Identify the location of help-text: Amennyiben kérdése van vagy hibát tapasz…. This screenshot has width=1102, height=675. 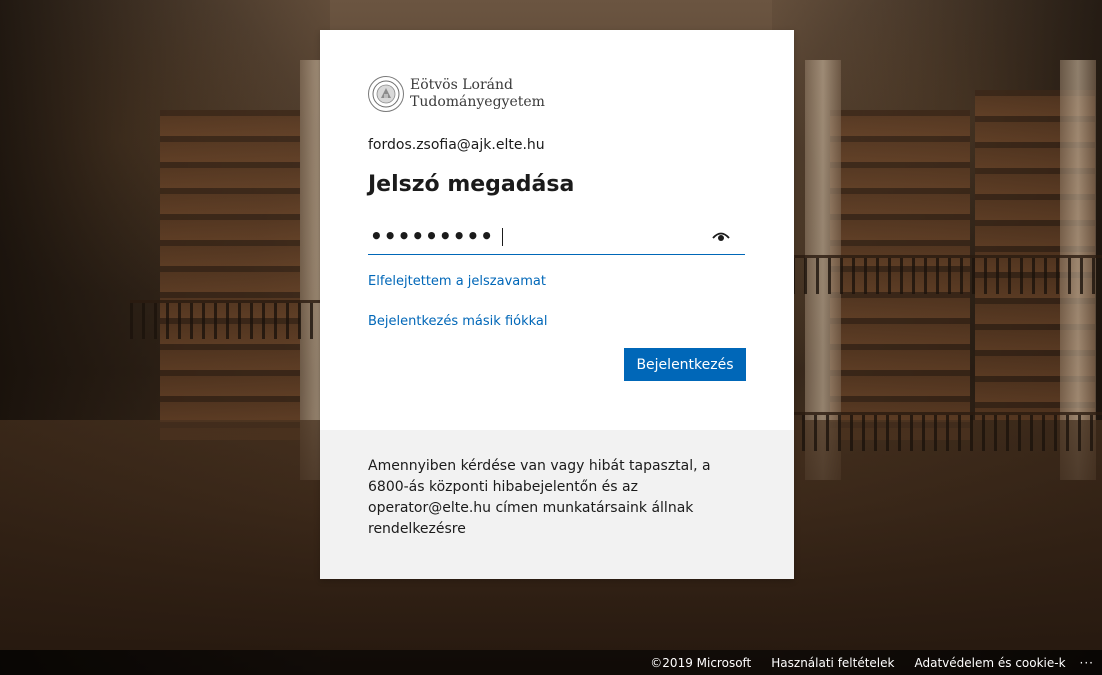
(539, 497).